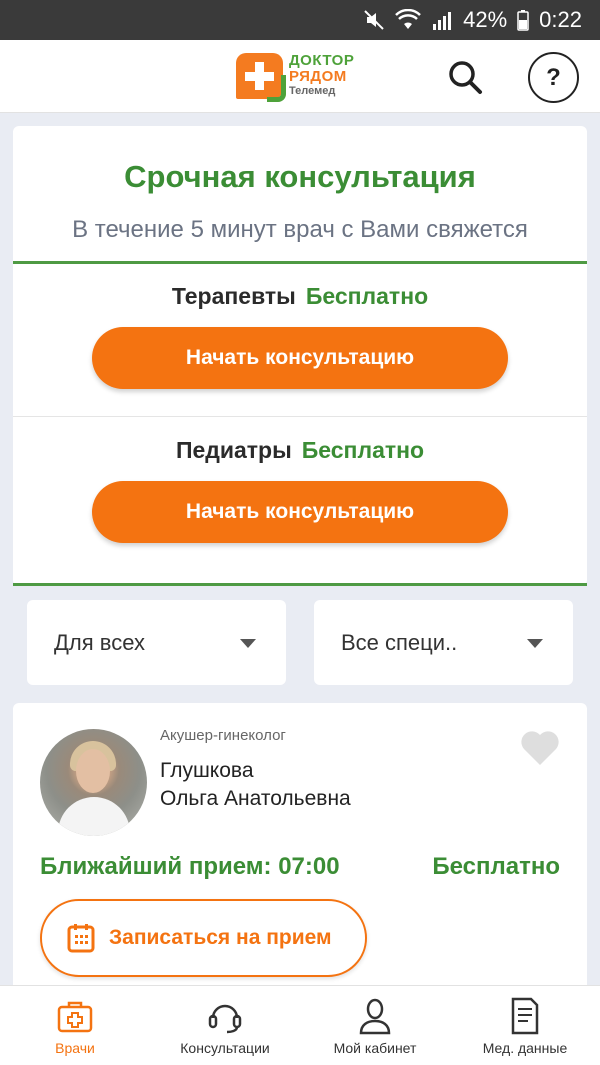 The height and width of the screenshot is (1065, 600). What do you see at coordinates (255, 785) in the screenshot?
I see `doctor-name: Глушкова Ольга Анатольевна` at bounding box center [255, 785].